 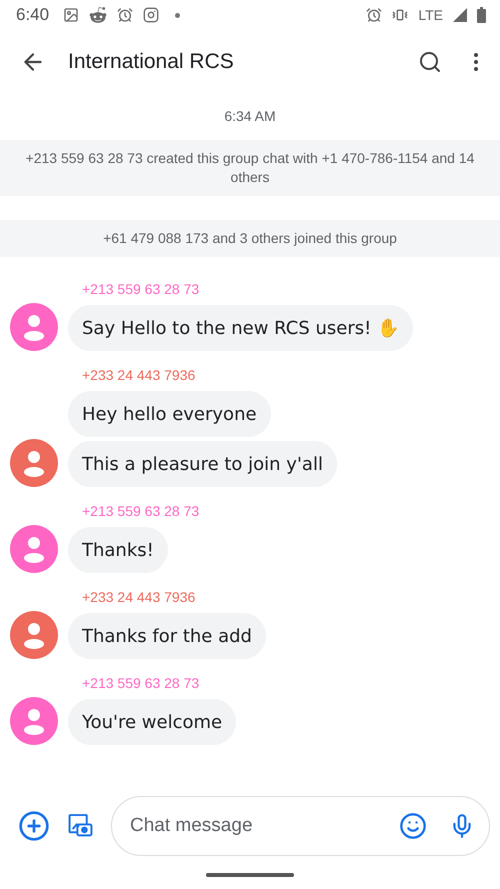 I want to click on system-message: +213 559 63 28 73 created this group chat with +1 470-786-1154 and 14 others, so click(x=250, y=168).